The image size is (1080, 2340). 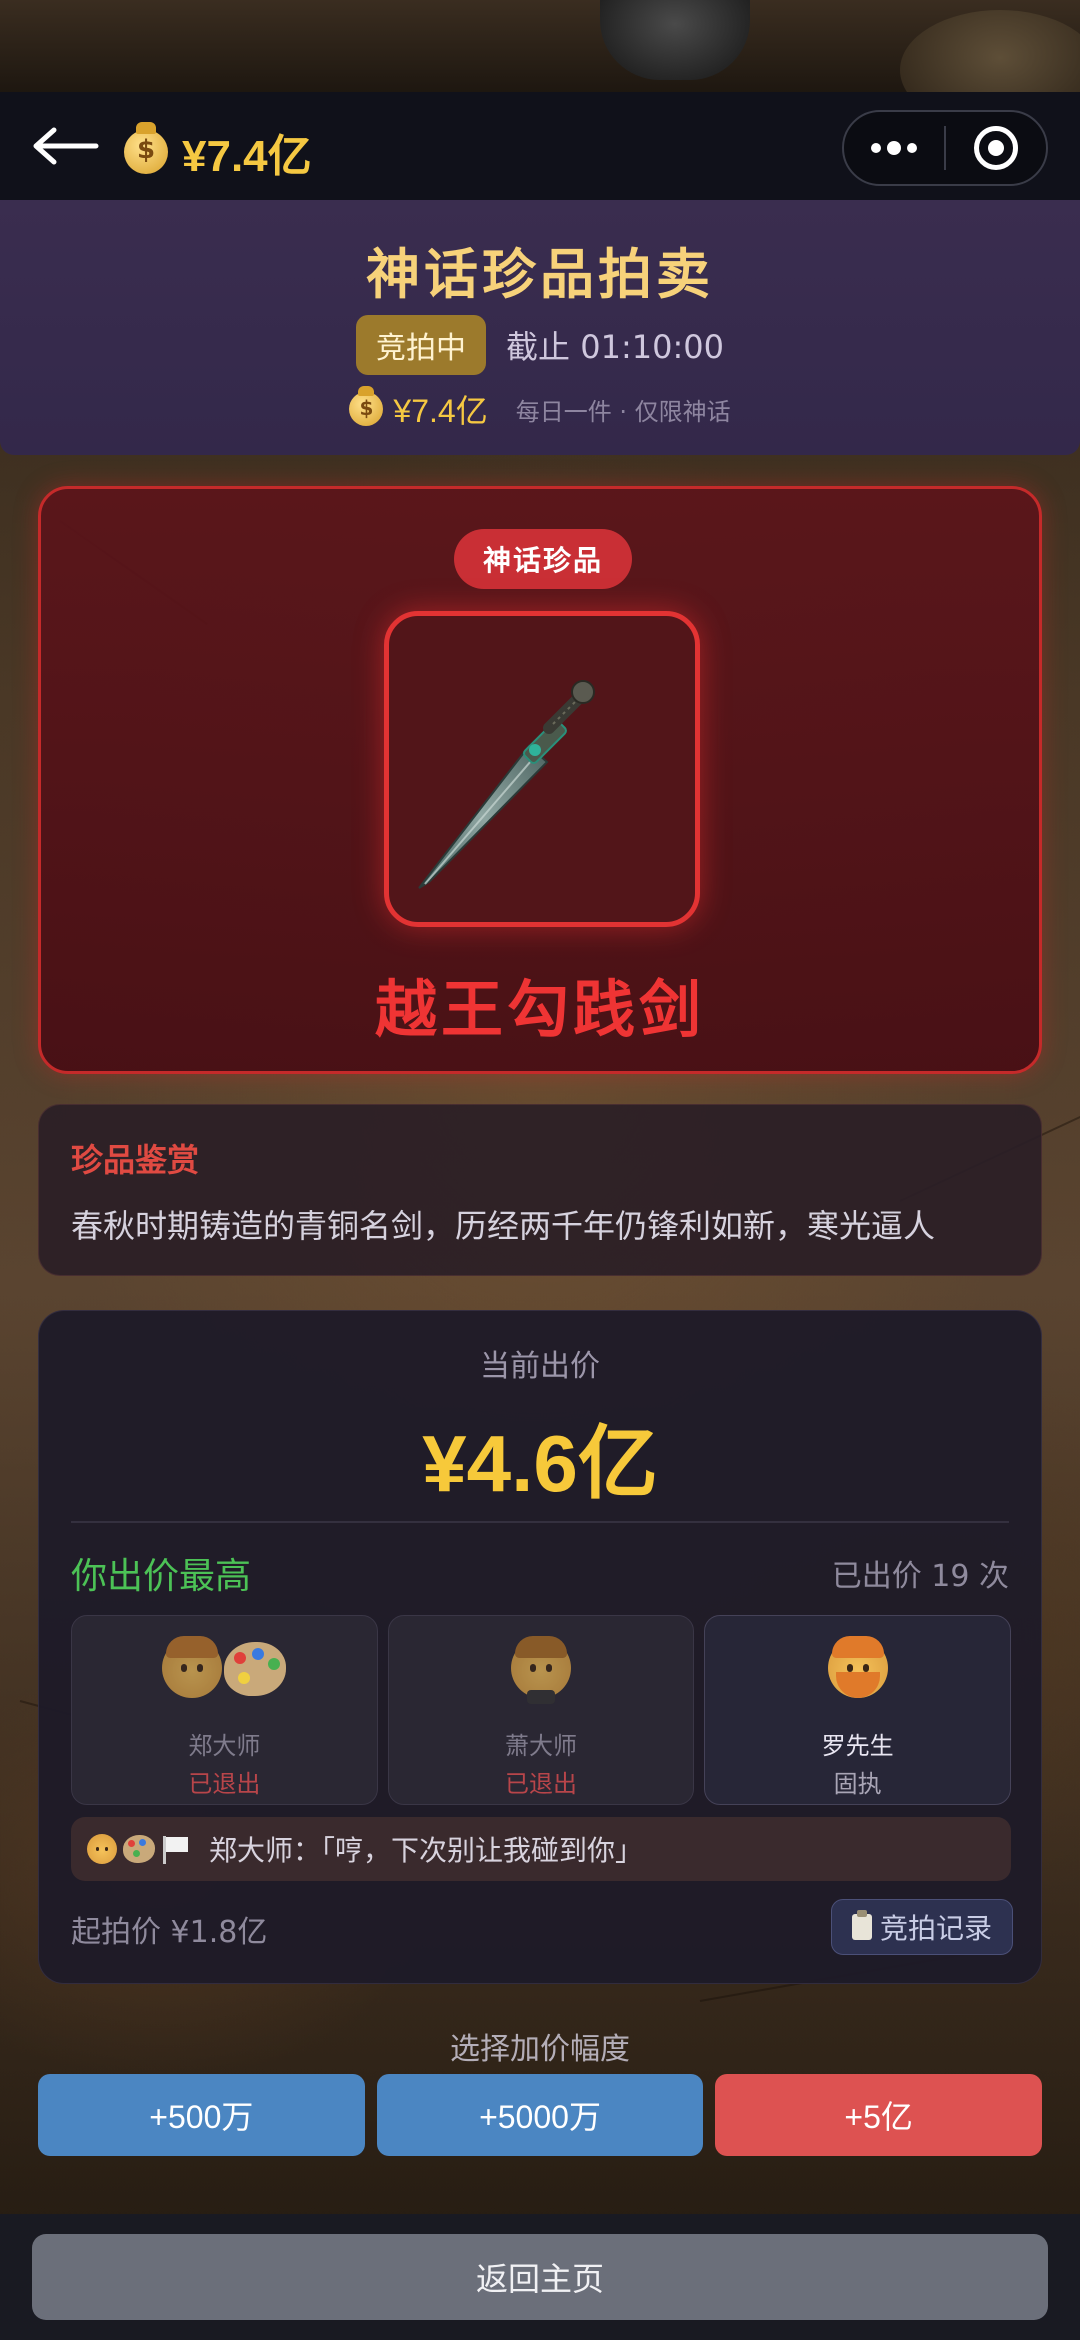 I want to click on clipboard-icon, so click(x=861, y=1925).